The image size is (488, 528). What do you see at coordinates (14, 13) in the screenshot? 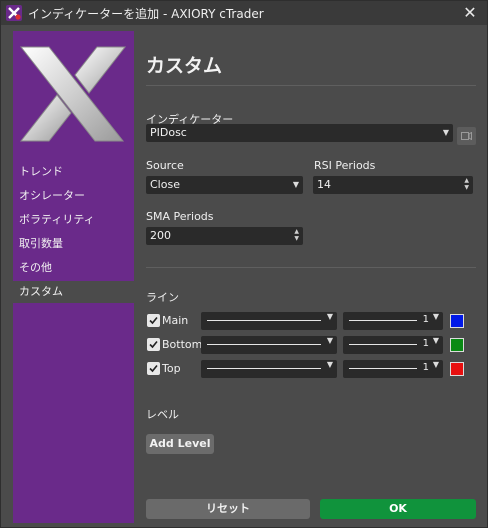
I see `ctrader-app-icon` at bounding box center [14, 13].